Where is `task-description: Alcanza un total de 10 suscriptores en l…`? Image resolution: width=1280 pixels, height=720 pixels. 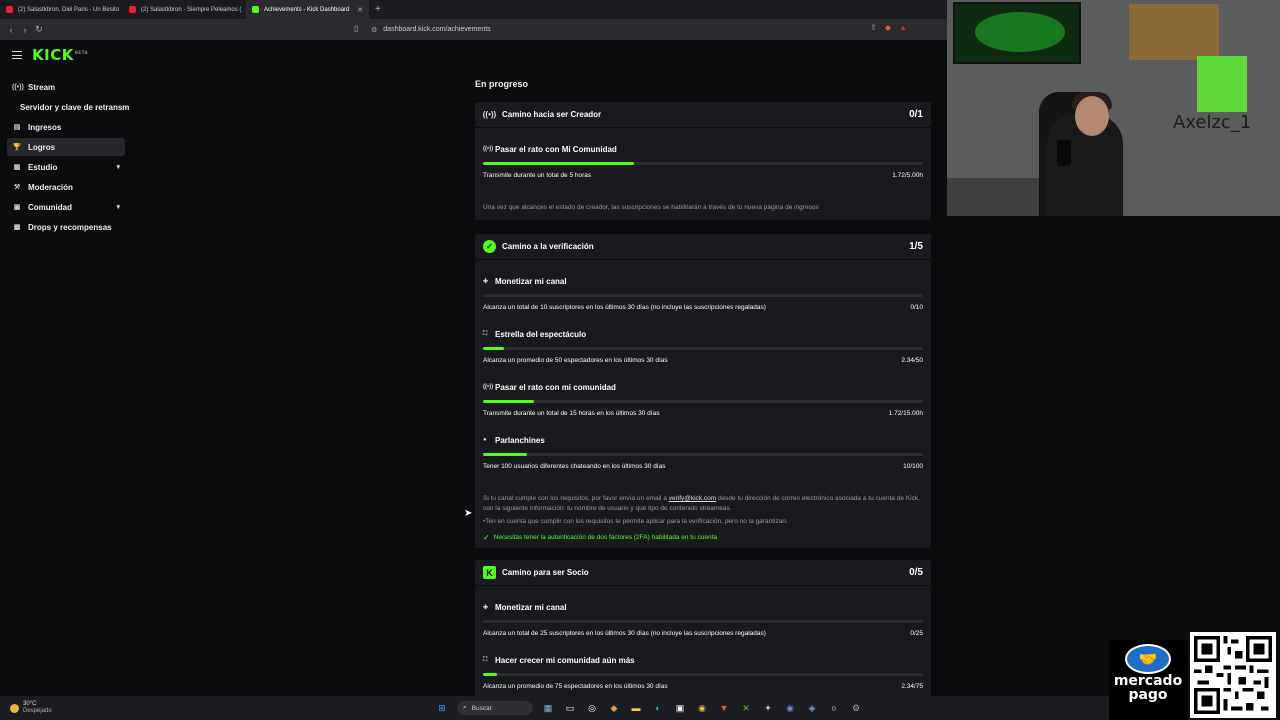
task-description: Alcanza un total de 10 suscriptores en l… is located at coordinates (624, 307).